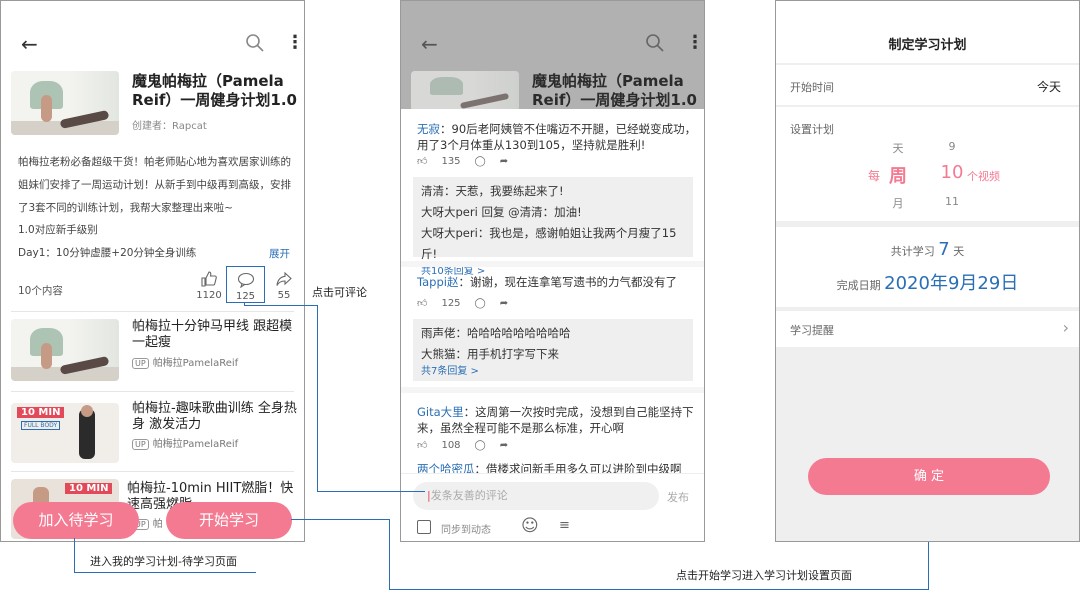  I want to click on page-title: 制定学习计划, so click(927, 45).